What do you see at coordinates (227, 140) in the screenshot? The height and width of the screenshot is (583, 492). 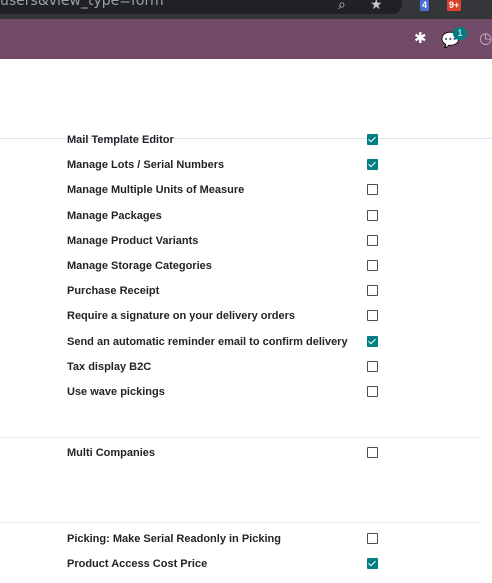 I see `setting-row: Mail Template Editor` at bounding box center [227, 140].